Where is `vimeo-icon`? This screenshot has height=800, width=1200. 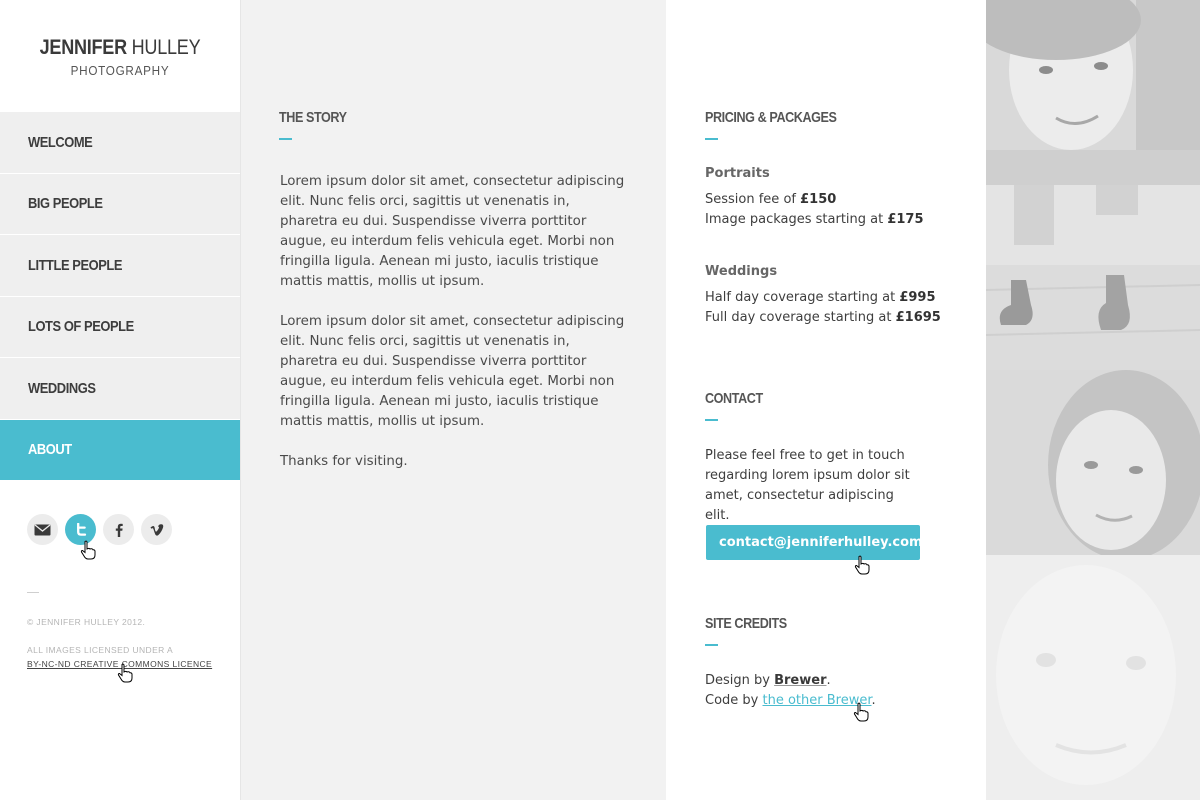 vimeo-icon is located at coordinates (156, 529).